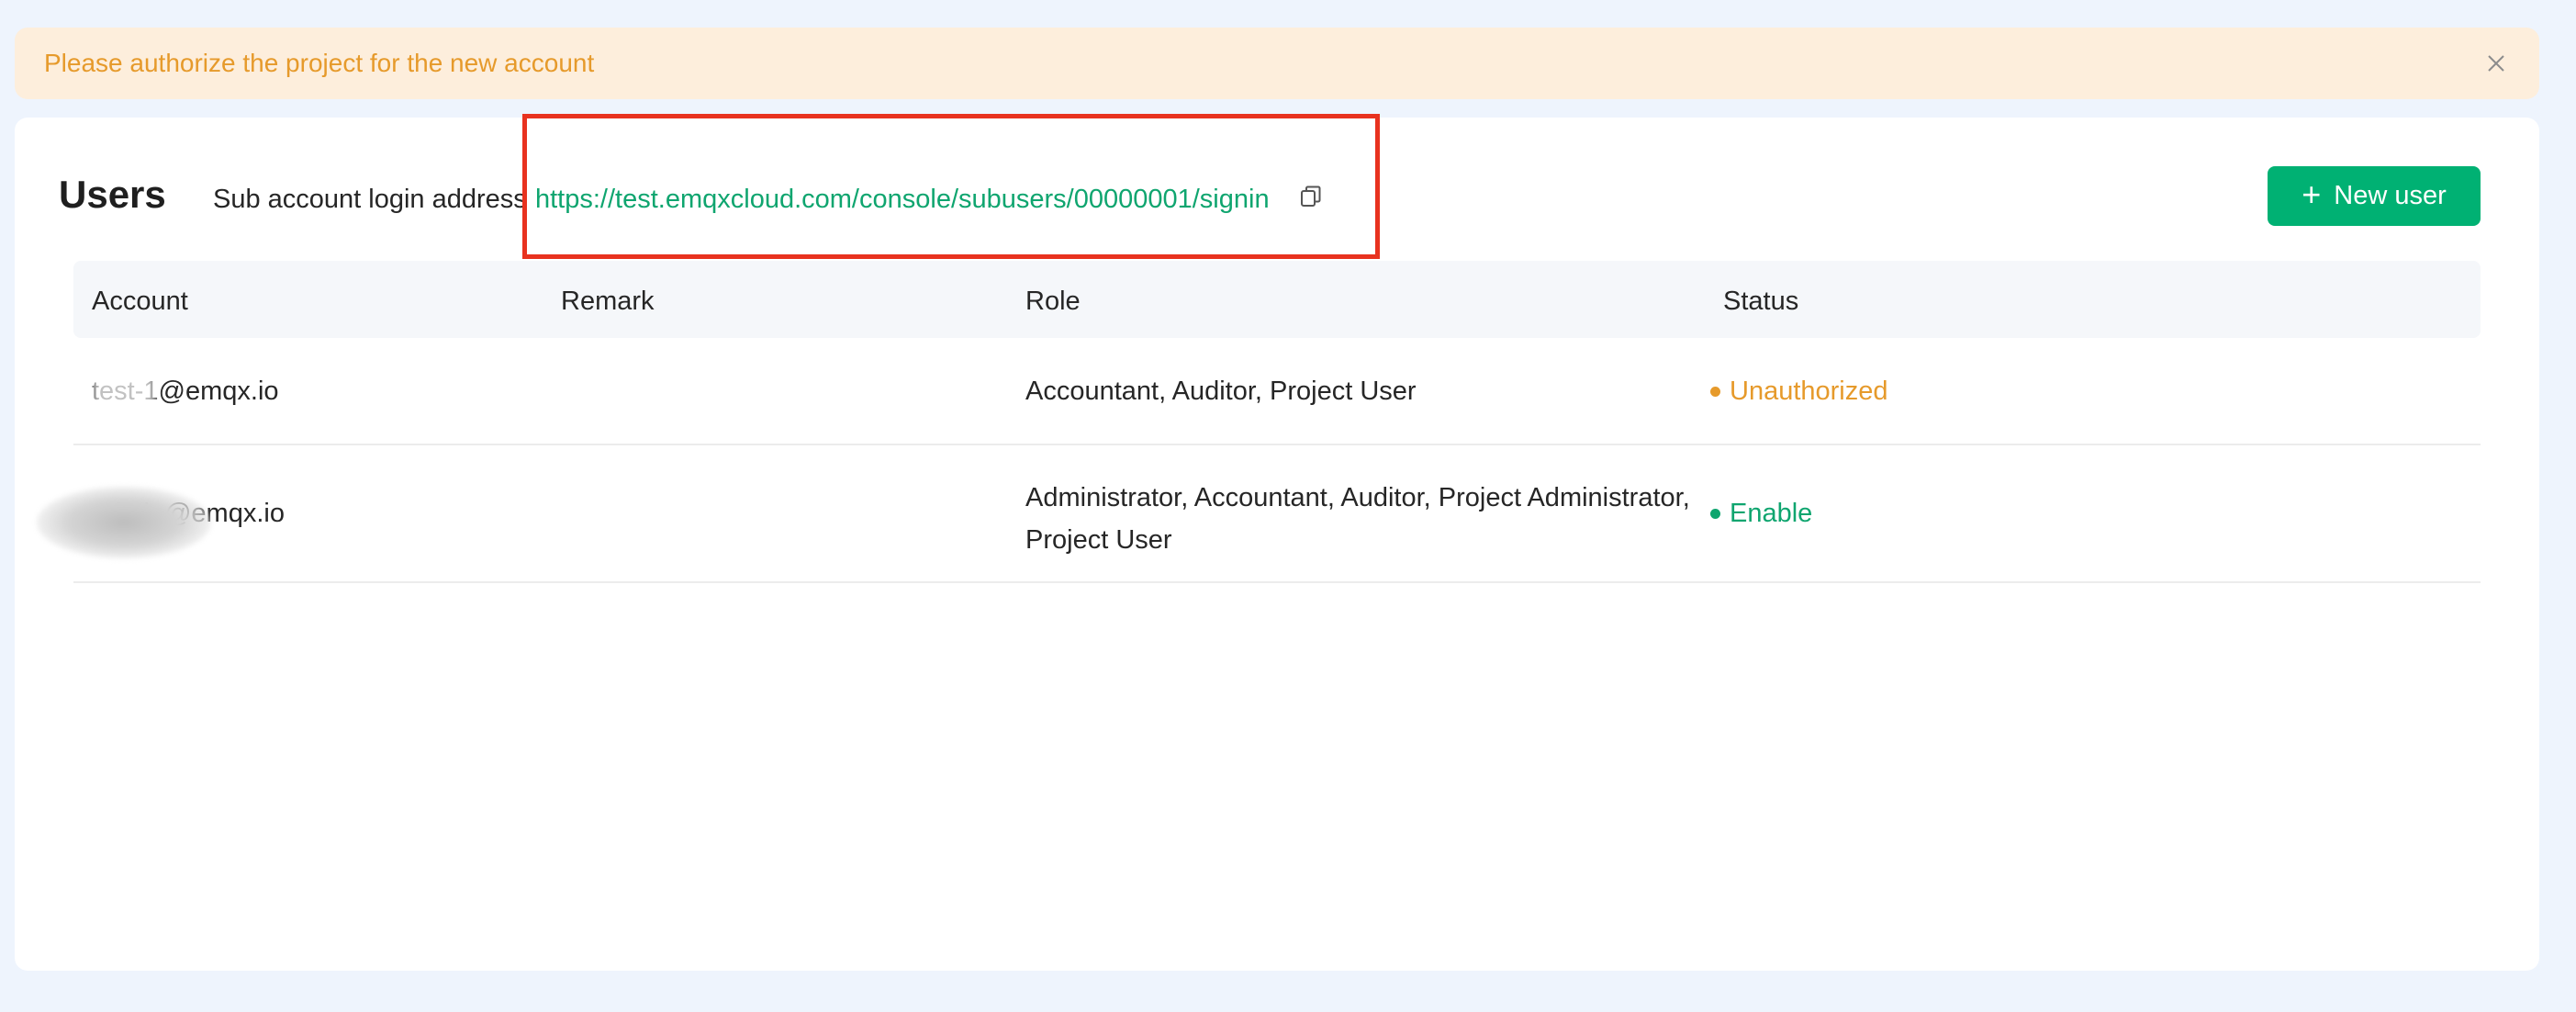 The height and width of the screenshot is (1012, 2576). What do you see at coordinates (608, 301) in the screenshot?
I see `column-header-remark: Remark` at bounding box center [608, 301].